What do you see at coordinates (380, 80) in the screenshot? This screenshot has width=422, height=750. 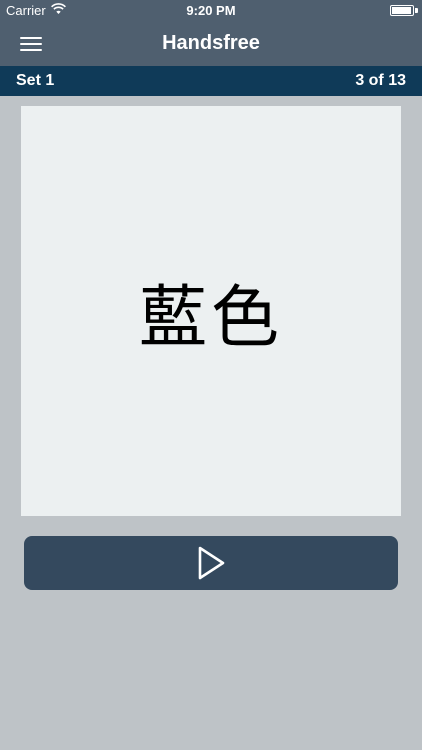 I see `card-position-counter: 3 of 13` at bounding box center [380, 80].